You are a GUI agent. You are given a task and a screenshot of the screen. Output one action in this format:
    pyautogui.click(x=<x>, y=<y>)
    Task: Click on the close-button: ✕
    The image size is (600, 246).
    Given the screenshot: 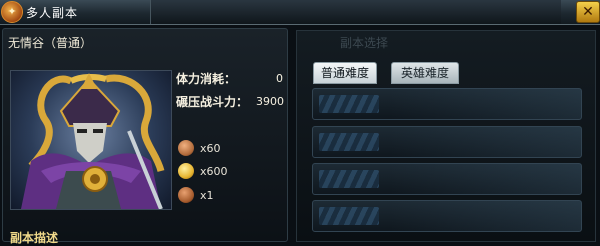 What is the action you would take?
    pyautogui.click(x=588, y=12)
    